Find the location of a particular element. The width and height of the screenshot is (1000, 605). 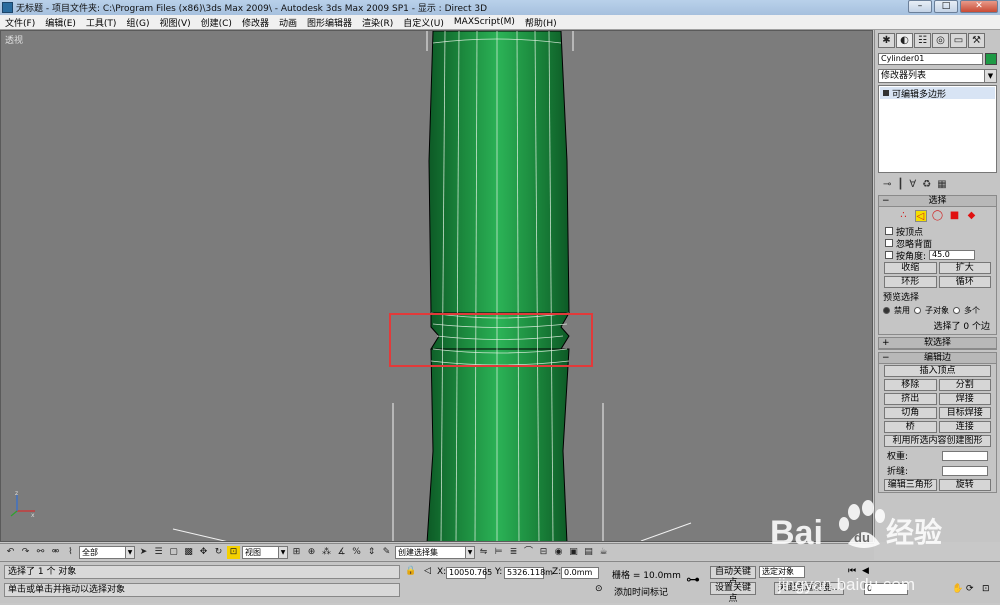

move-icon: ✥ is located at coordinates (203, 552).